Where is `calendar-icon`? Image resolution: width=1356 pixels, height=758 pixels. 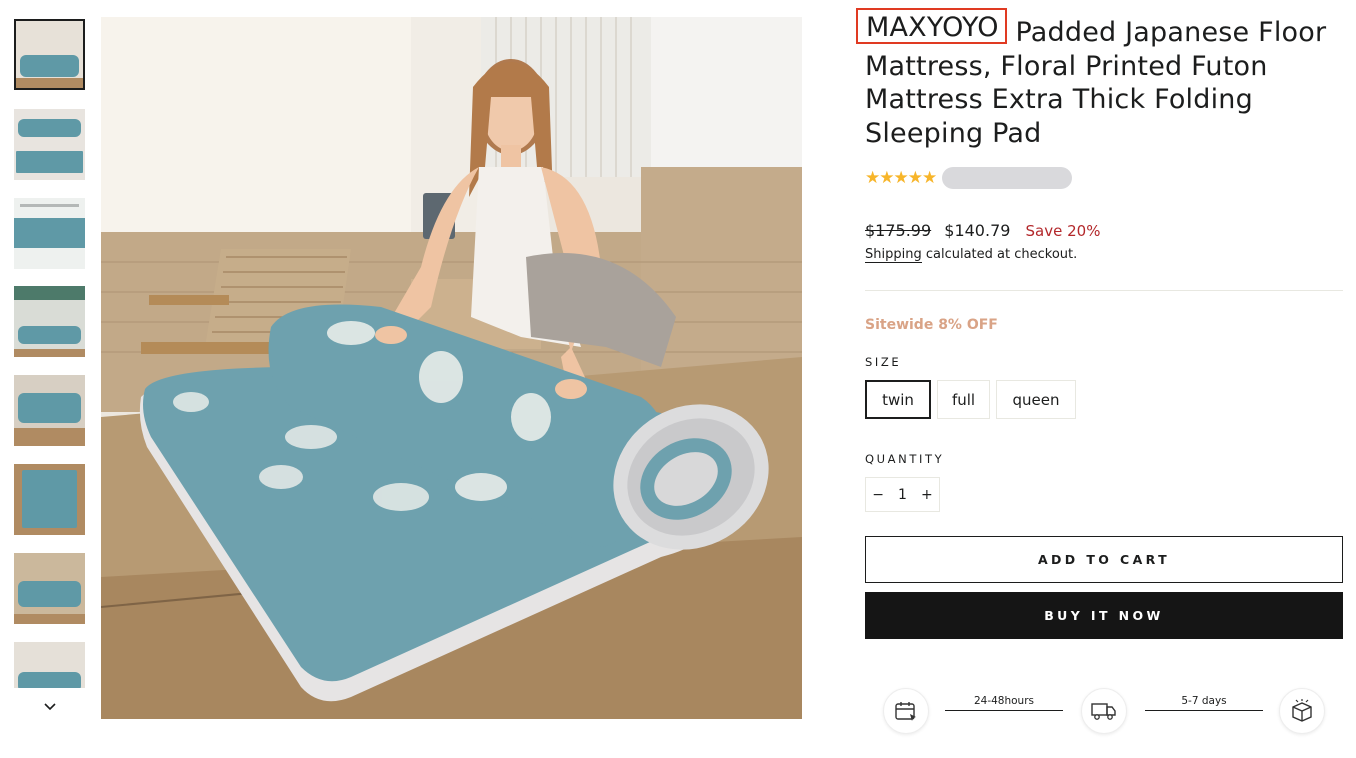
calendar-icon is located at coordinates (906, 711).